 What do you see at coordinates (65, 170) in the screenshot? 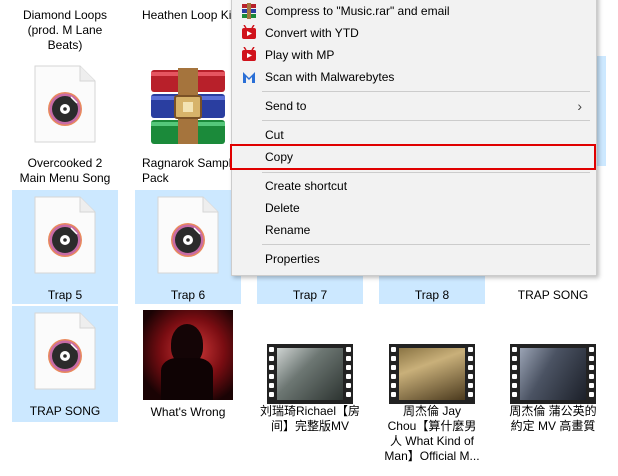
I see `file-label: Overcooked 2 Main Menu Song` at bounding box center [65, 170].